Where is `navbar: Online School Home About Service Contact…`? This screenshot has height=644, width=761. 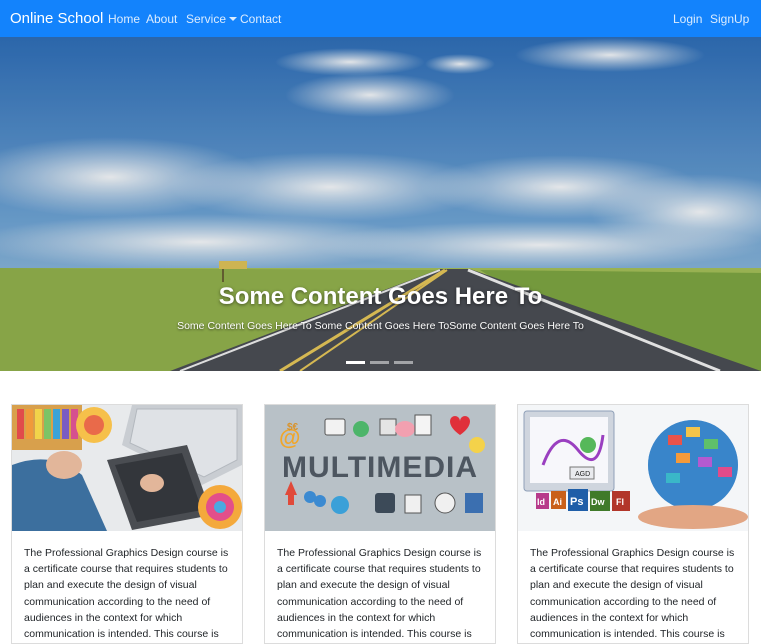 navbar: Online School Home About Service Contact… is located at coordinates (380, 18).